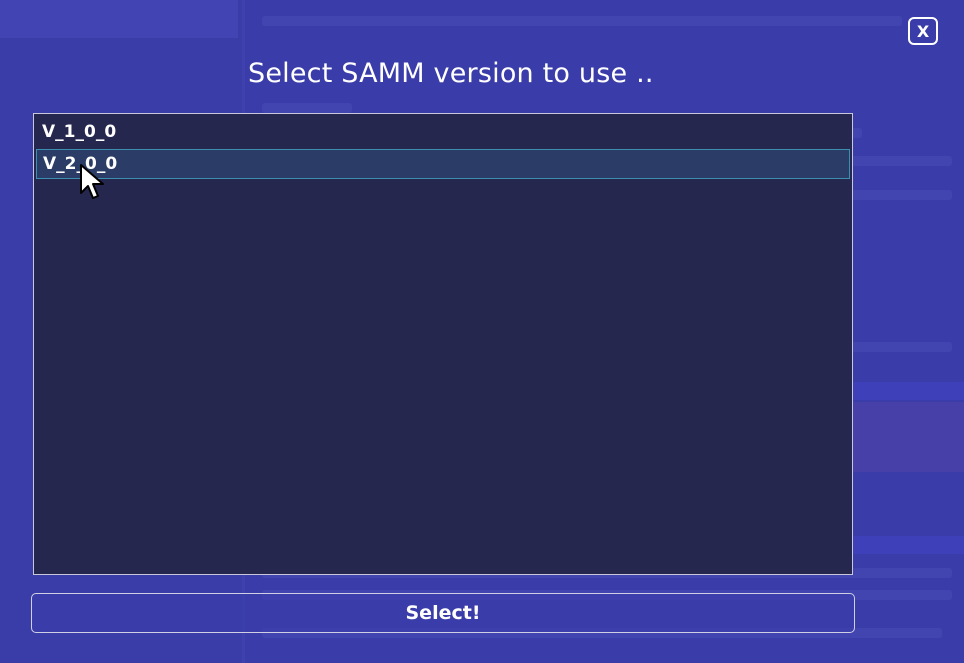 The width and height of the screenshot is (964, 663). Describe the element at coordinates (443, 613) in the screenshot. I see `select-button: Select!` at that location.